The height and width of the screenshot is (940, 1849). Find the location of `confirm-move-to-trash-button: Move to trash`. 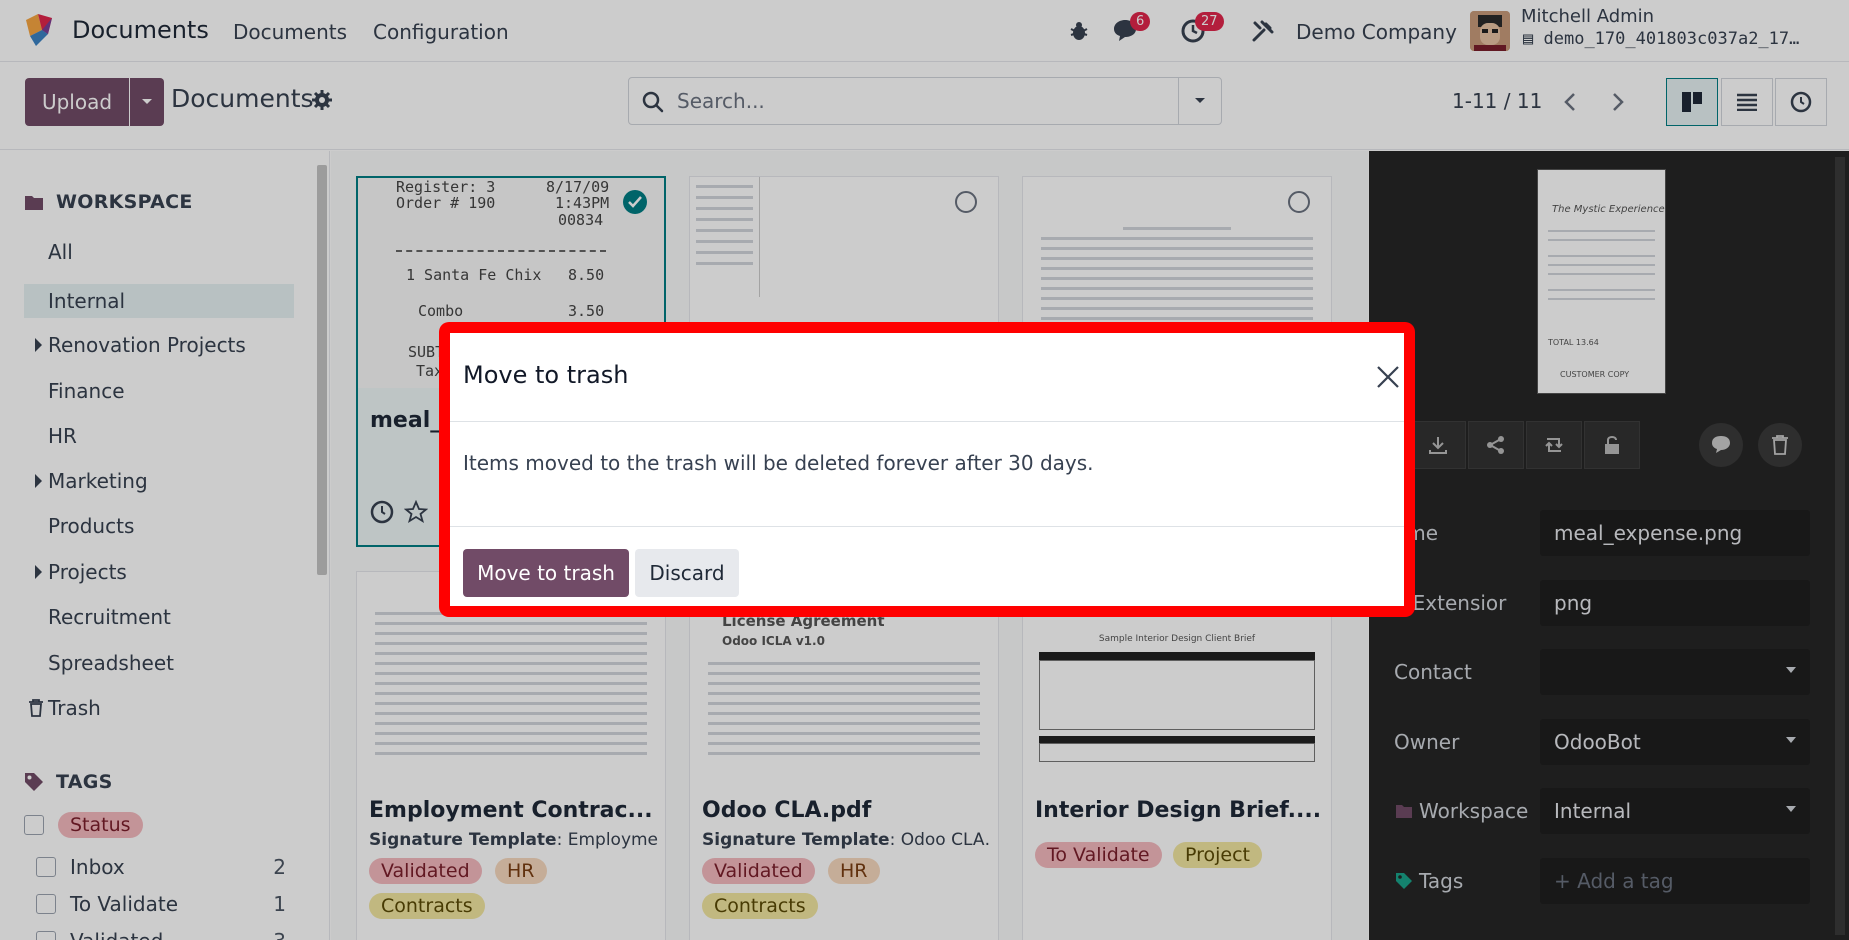

confirm-move-to-trash-button: Move to trash is located at coordinates (546, 573).